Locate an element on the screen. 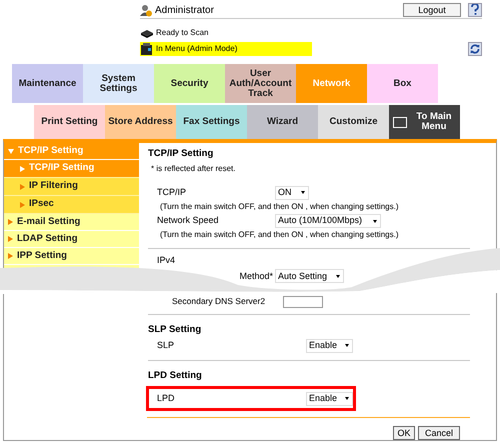 The image size is (500, 446). field-label: SLP is located at coordinates (166, 345).